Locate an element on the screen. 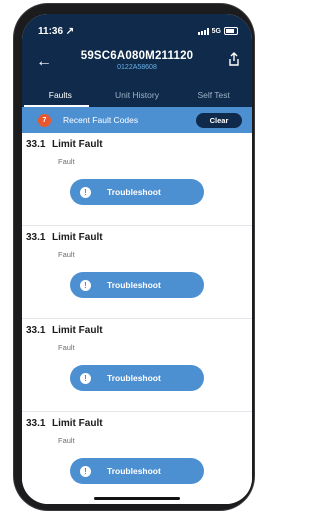 This screenshot has width=320, height=513. signal-icon is located at coordinates (203, 31).